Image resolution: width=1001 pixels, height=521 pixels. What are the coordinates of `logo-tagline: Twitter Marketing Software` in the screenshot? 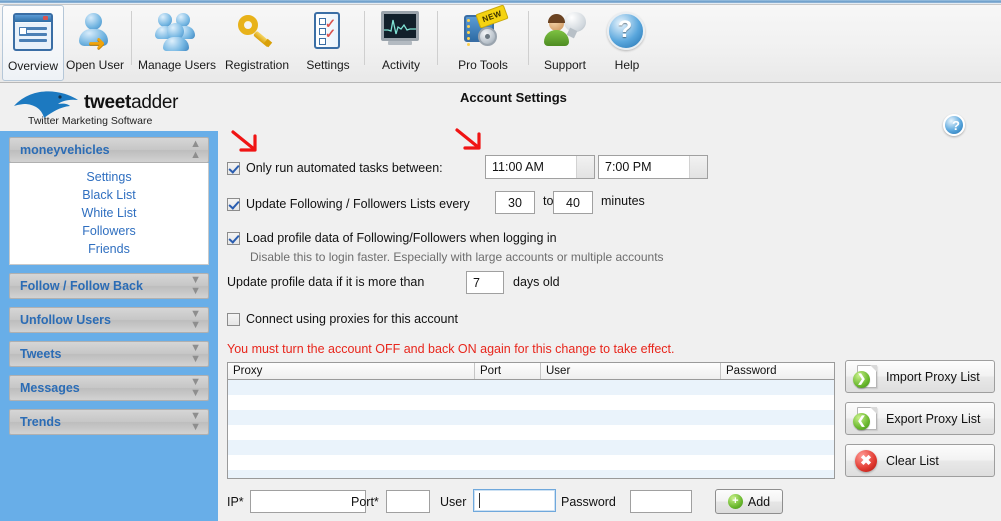 It's located at (90, 121).